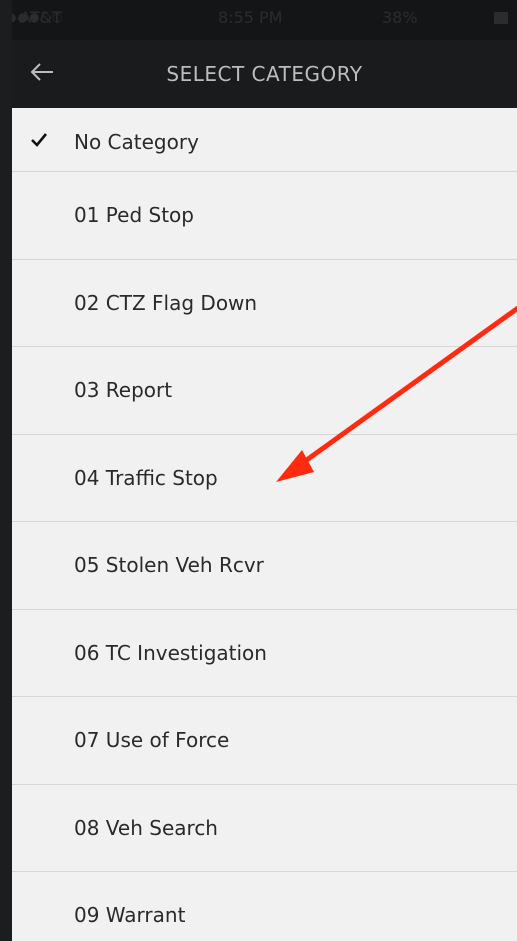 The image size is (517, 941). What do you see at coordinates (39, 140) in the screenshot?
I see `checkmark-icon` at bounding box center [39, 140].